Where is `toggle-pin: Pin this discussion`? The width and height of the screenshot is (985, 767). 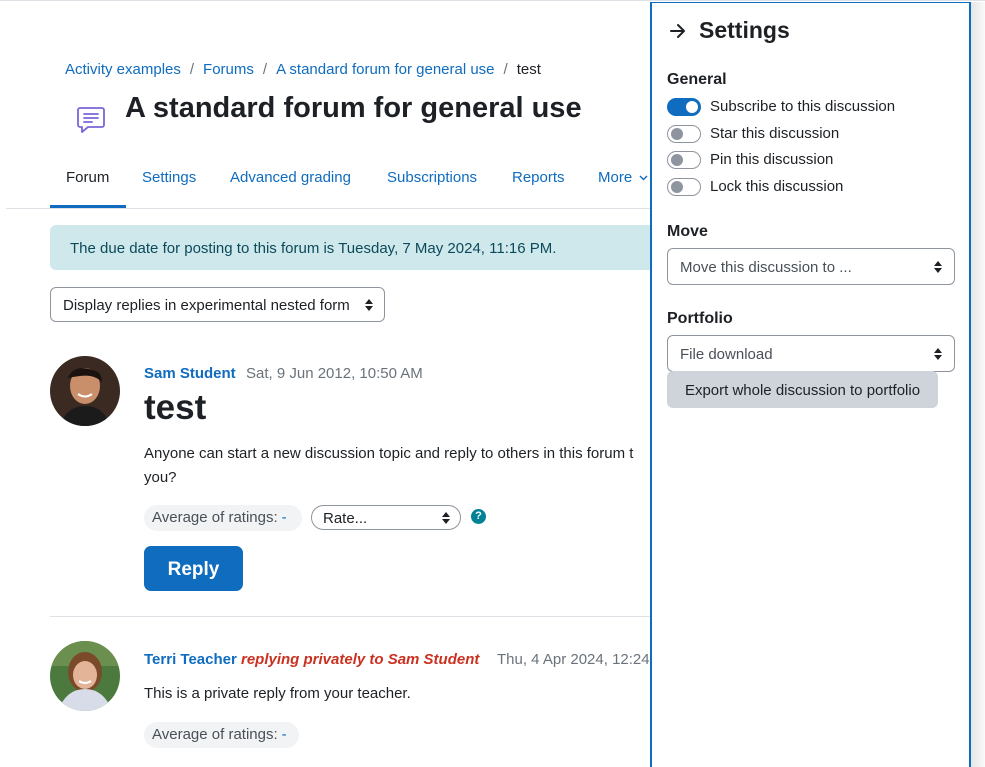 toggle-pin: Pin this discussion is located at coordinates (812, 161).